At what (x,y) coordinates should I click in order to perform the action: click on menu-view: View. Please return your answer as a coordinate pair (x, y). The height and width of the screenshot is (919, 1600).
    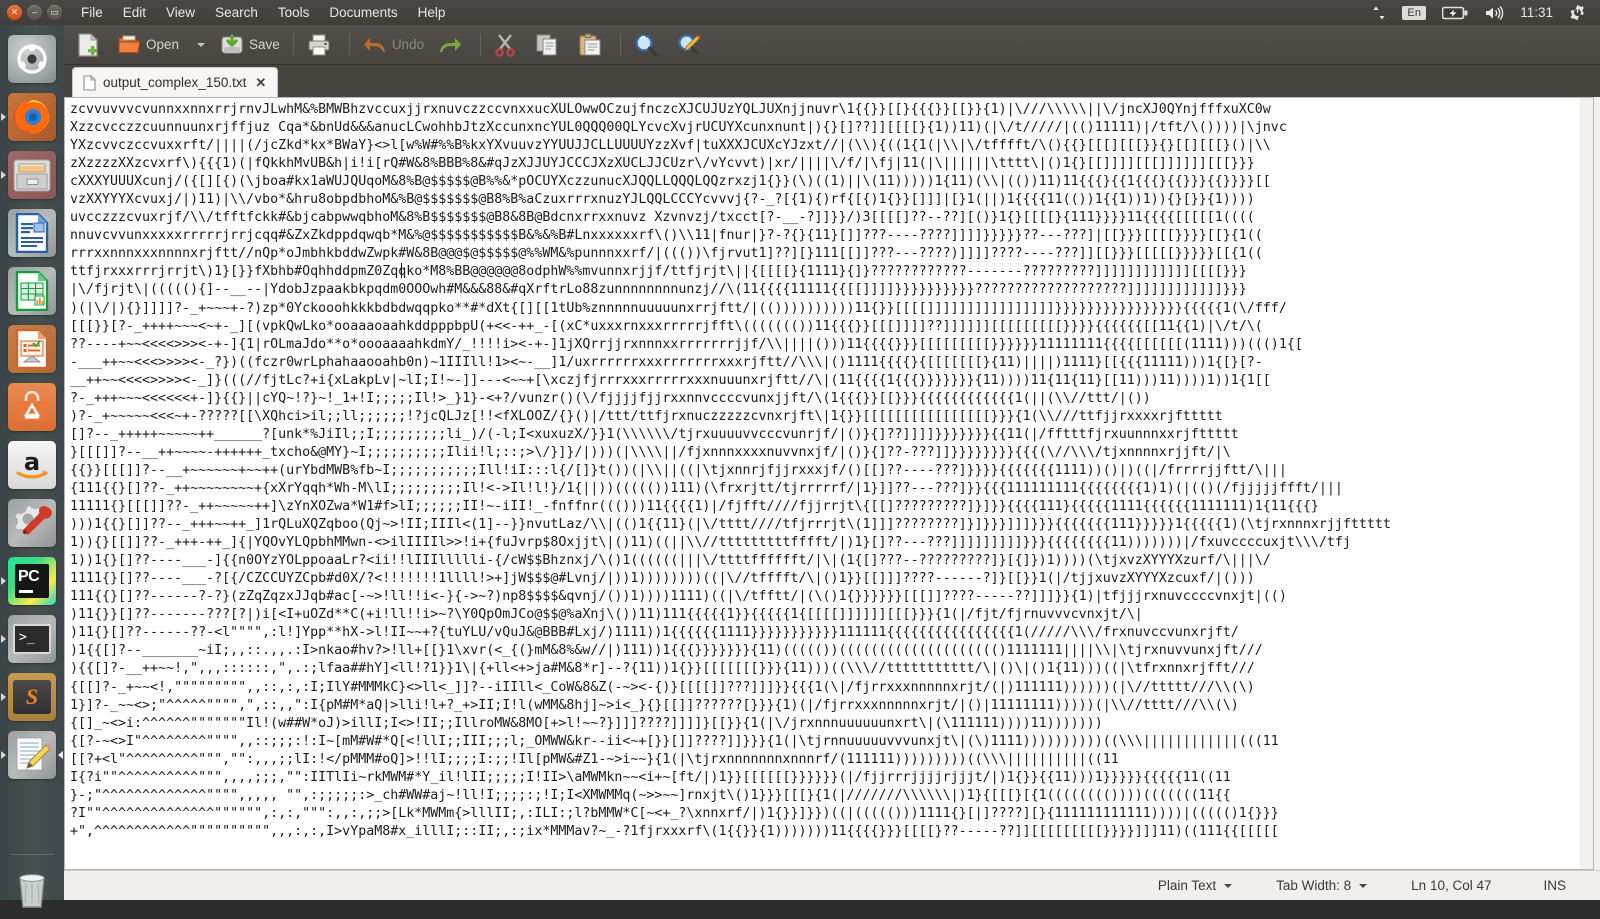
    Looking at the image, I should click on (180, 12).